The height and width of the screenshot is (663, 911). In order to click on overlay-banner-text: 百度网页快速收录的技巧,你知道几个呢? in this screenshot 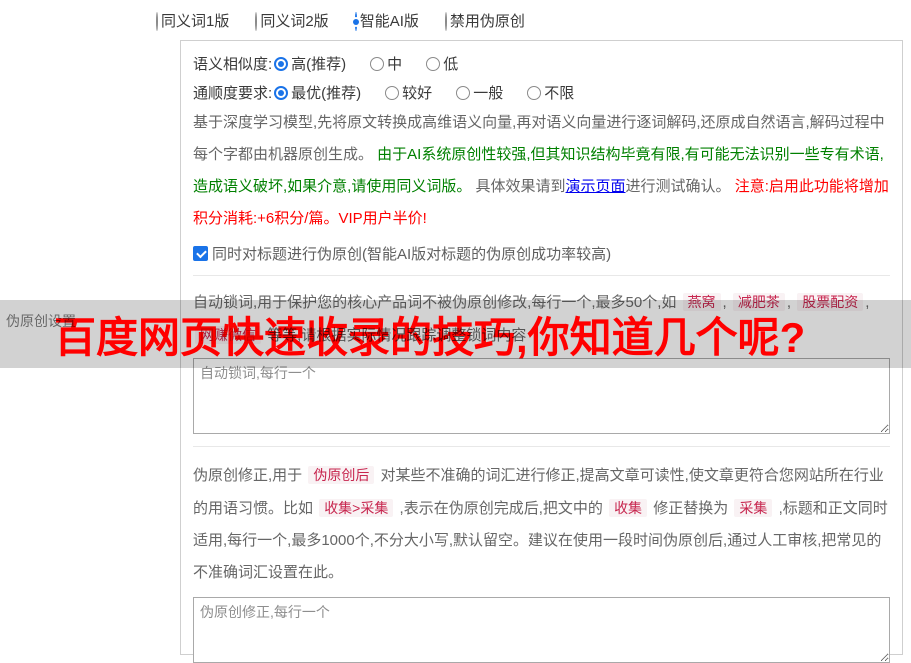, I will do `click(430, 337)`.